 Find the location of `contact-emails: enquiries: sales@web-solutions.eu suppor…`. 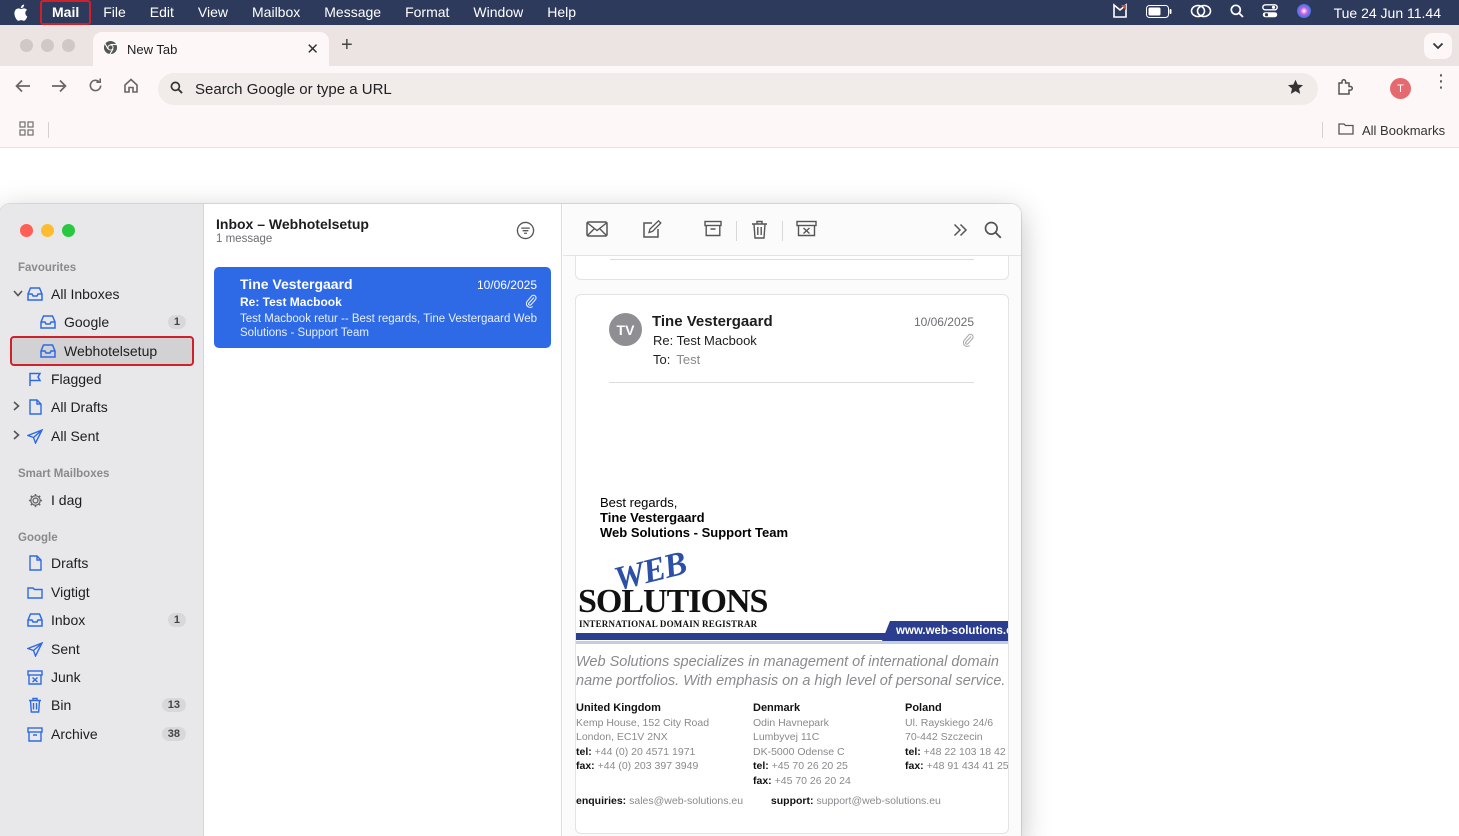

contact-emails: enquiries: sales@web-solutions.eu suppor… is located at coordinates (758, 801).